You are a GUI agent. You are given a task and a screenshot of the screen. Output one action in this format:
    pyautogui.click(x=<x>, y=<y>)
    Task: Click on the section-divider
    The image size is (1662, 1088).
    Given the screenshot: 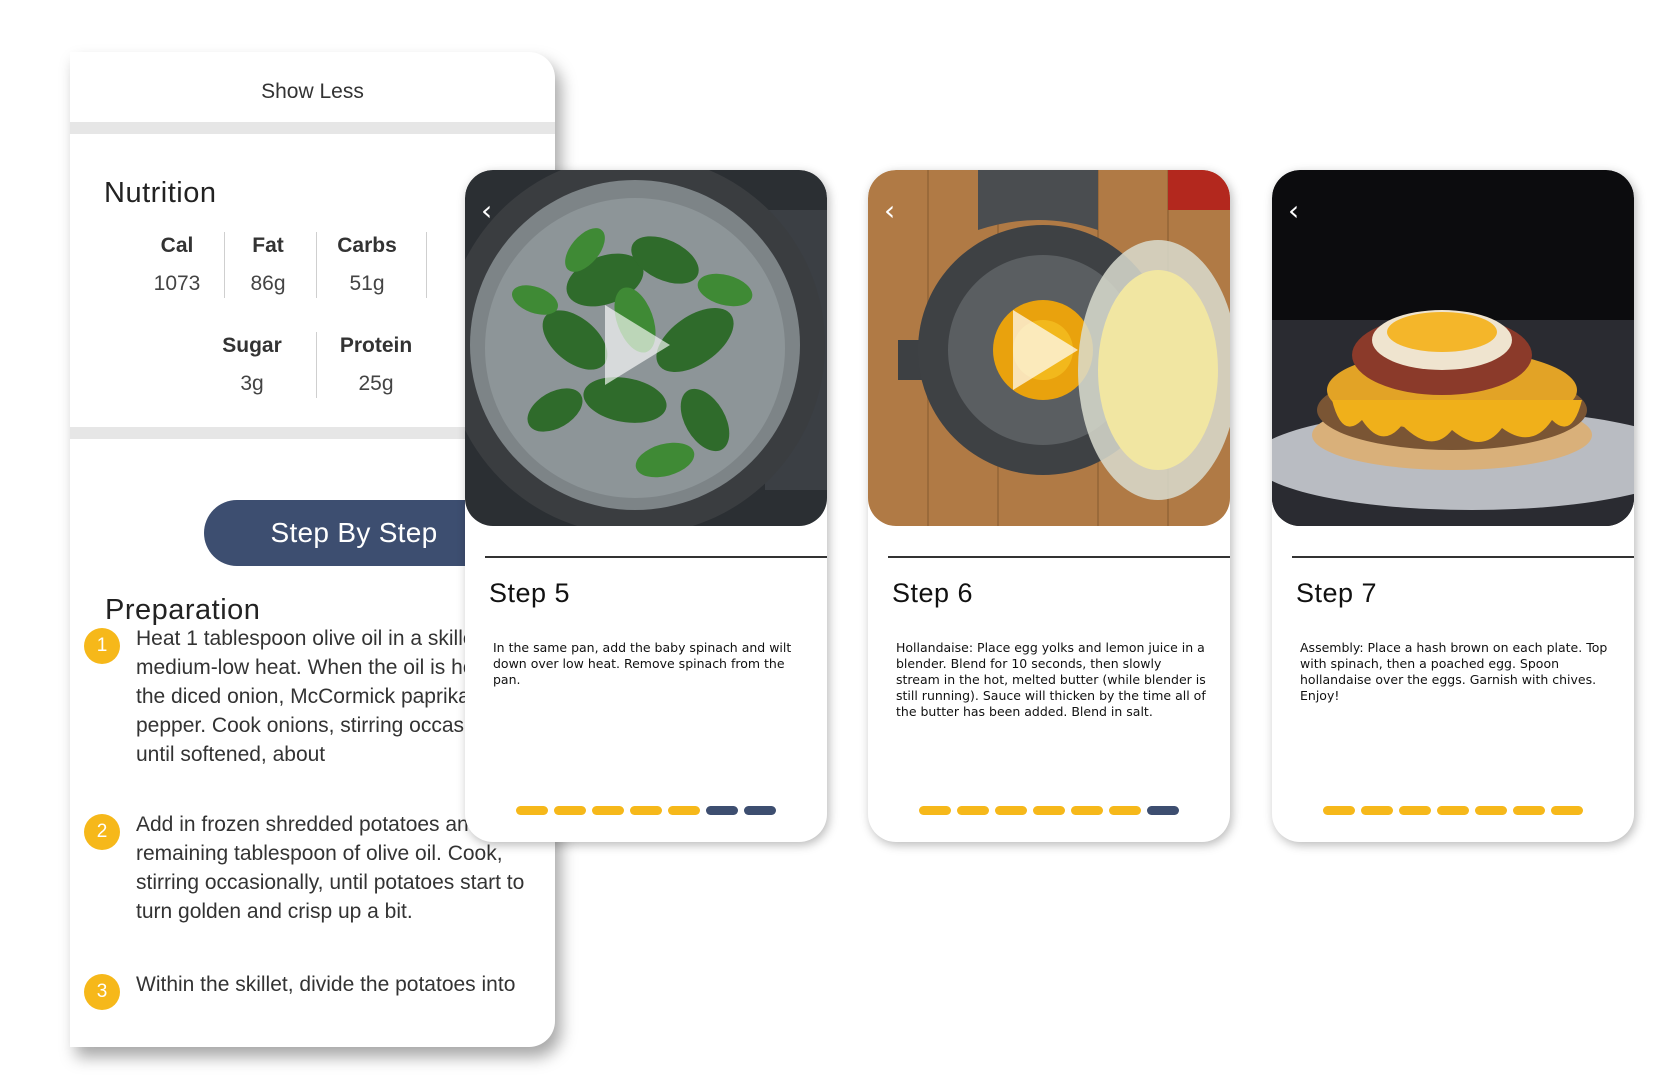 What is the action you would take?
    pyautogui.click(x=312, y=128)
    